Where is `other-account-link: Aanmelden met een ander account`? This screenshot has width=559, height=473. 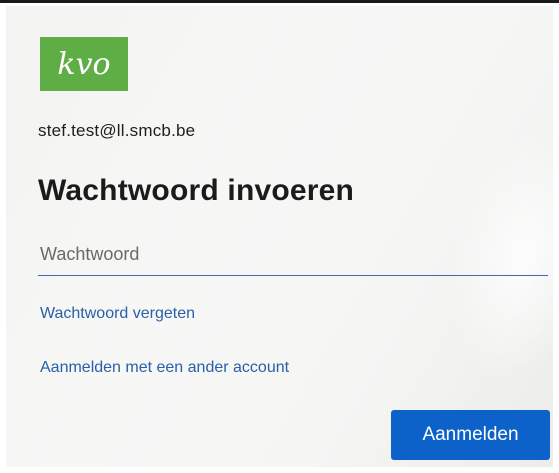
other-account-link: Aanmelden met een ander account is located at coordinates (164, 368).